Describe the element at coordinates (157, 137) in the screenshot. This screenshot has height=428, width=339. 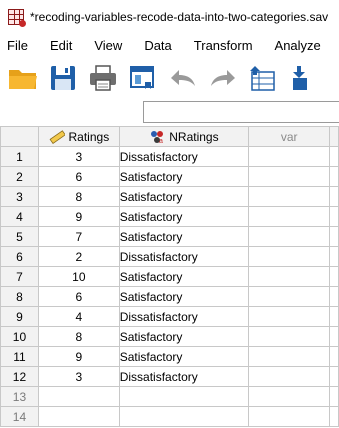
I see `nominal-variable-icon: a` at that location.